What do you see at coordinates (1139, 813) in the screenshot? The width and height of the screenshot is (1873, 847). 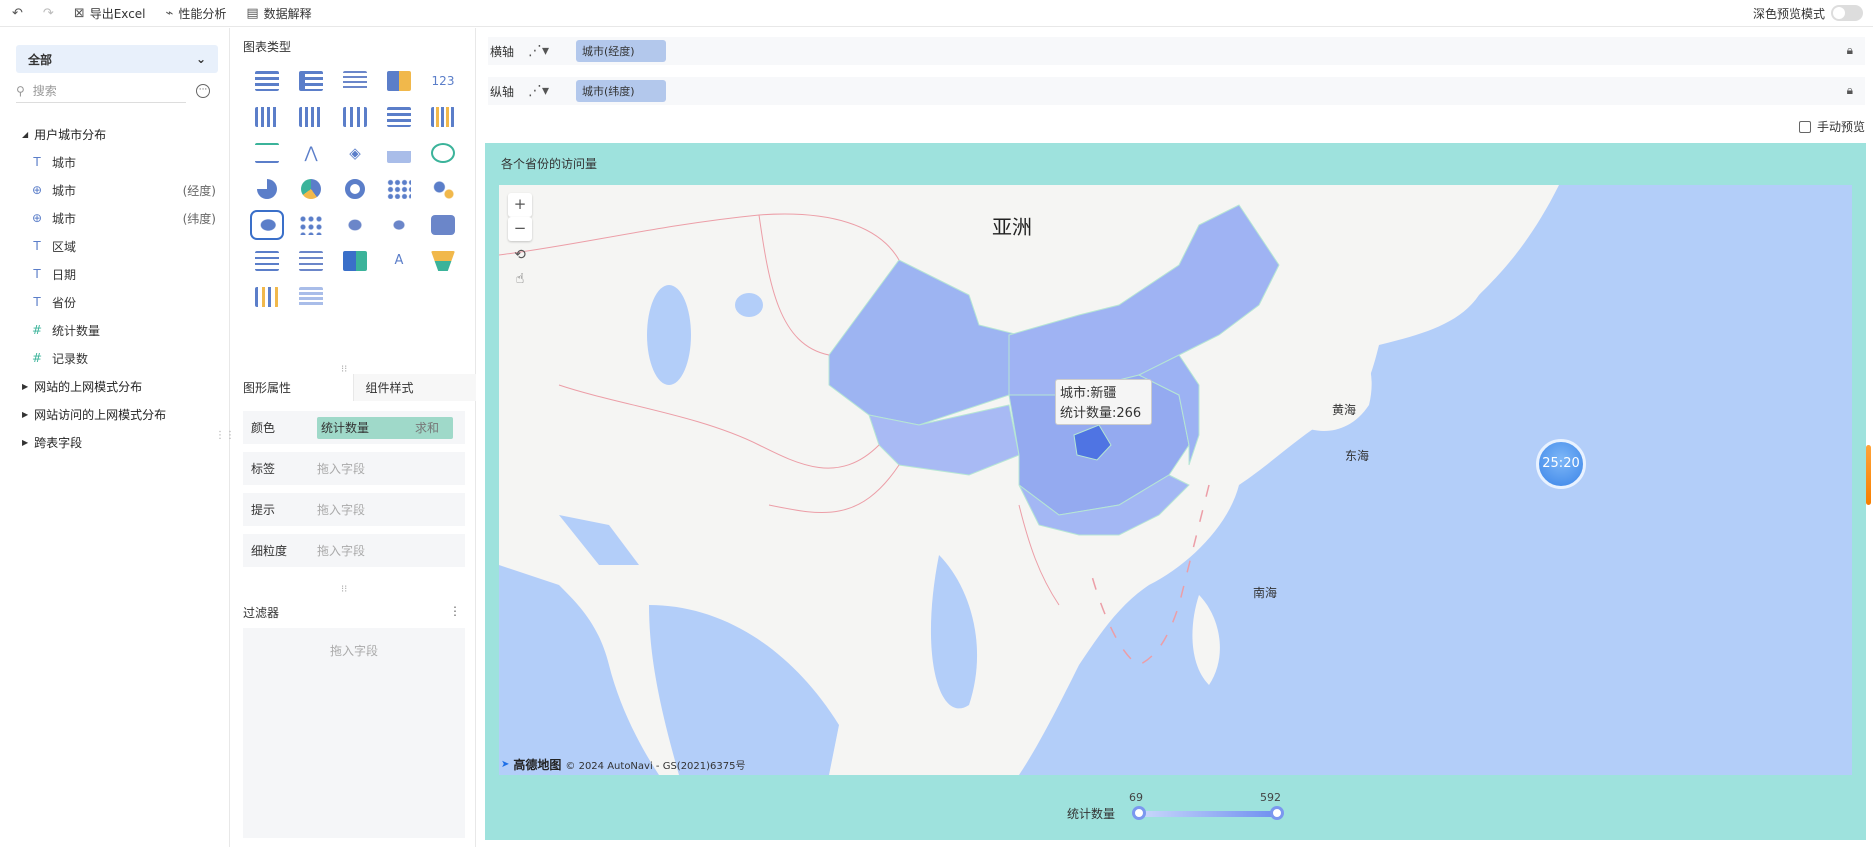 I see `legend-min-handle` at bounding box center [1139, 813].